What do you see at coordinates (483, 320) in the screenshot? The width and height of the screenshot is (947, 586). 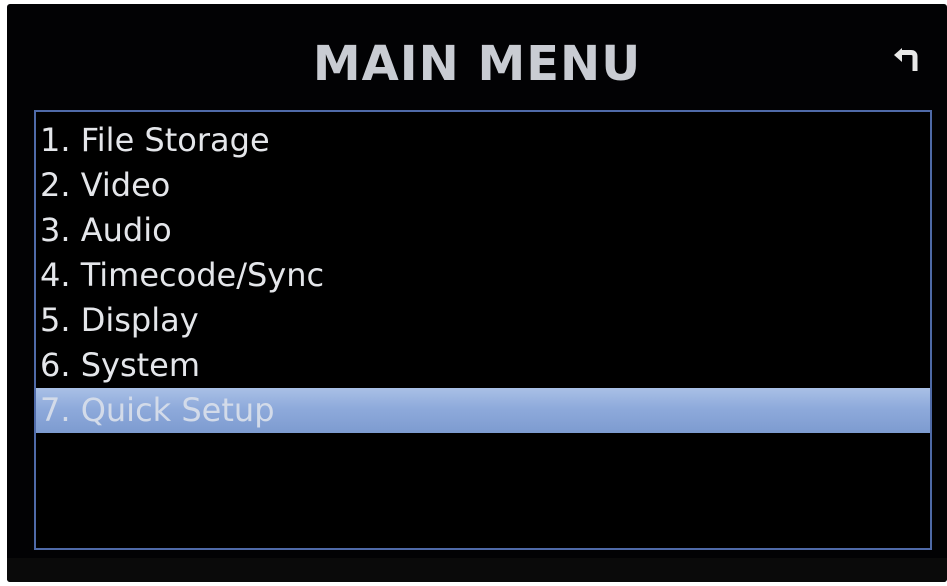 I see `menu-item-display: 5. Display` at bounding box center [483, 320].